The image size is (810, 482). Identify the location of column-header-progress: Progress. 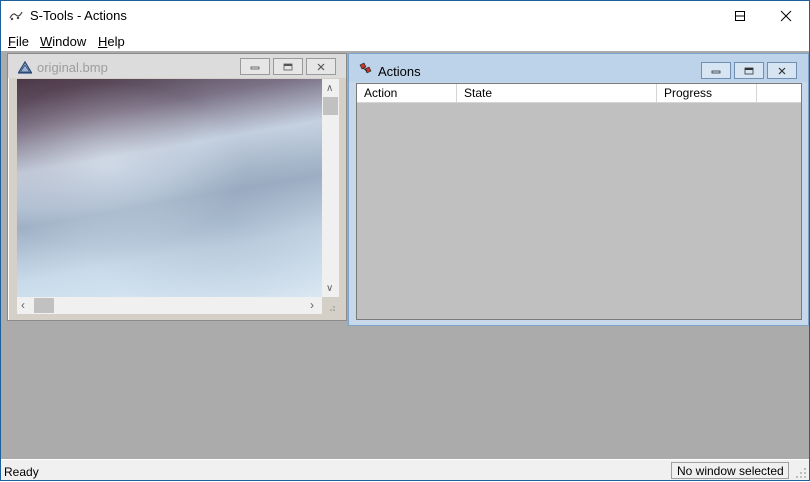
(707, 93).